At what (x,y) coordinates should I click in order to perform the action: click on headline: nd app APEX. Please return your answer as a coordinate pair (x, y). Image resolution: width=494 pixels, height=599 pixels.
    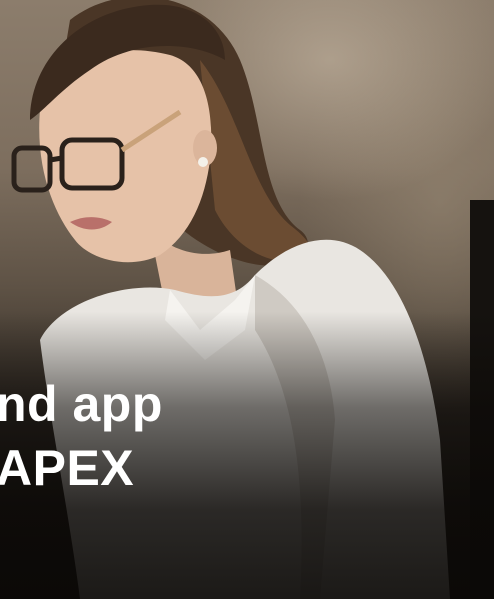
    Looking at the image, I should click on (81, 436).